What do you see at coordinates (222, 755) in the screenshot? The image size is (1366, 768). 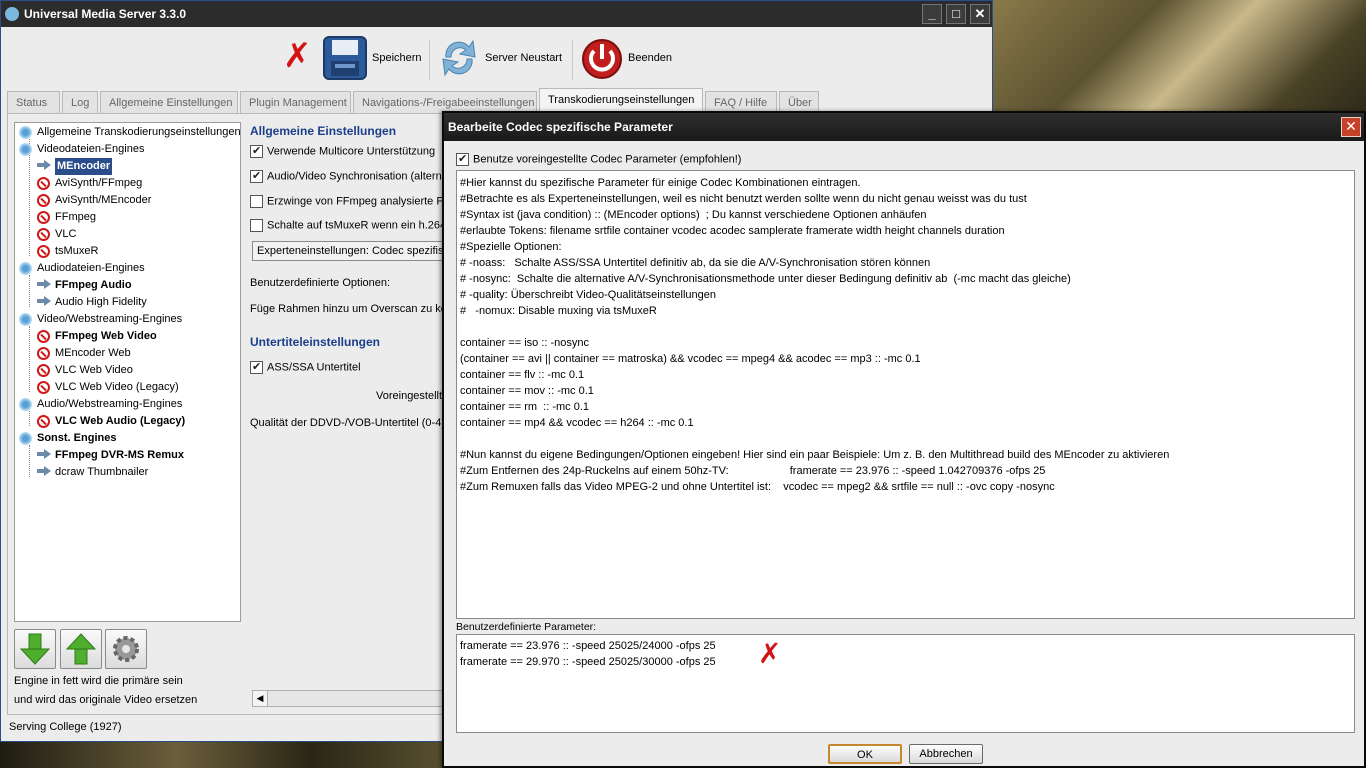 I see `desktop-background-bottom` at bounding box center [222, 755].